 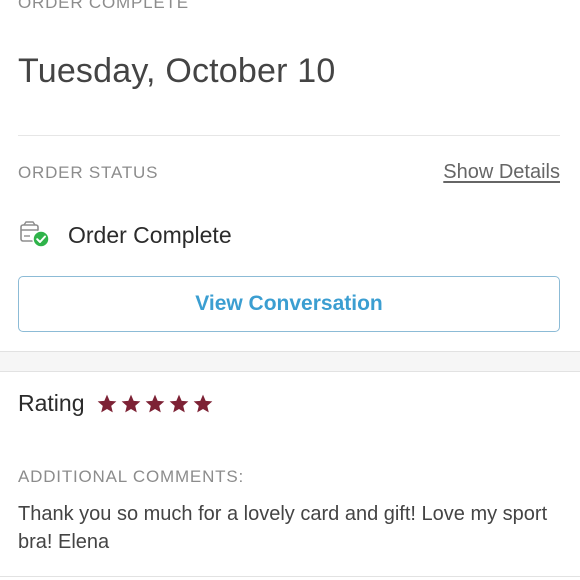 What do you see at coordinates (51, 403) in the screenshot?
I see `rating-label: Rating` at bounding box center [51, 403].